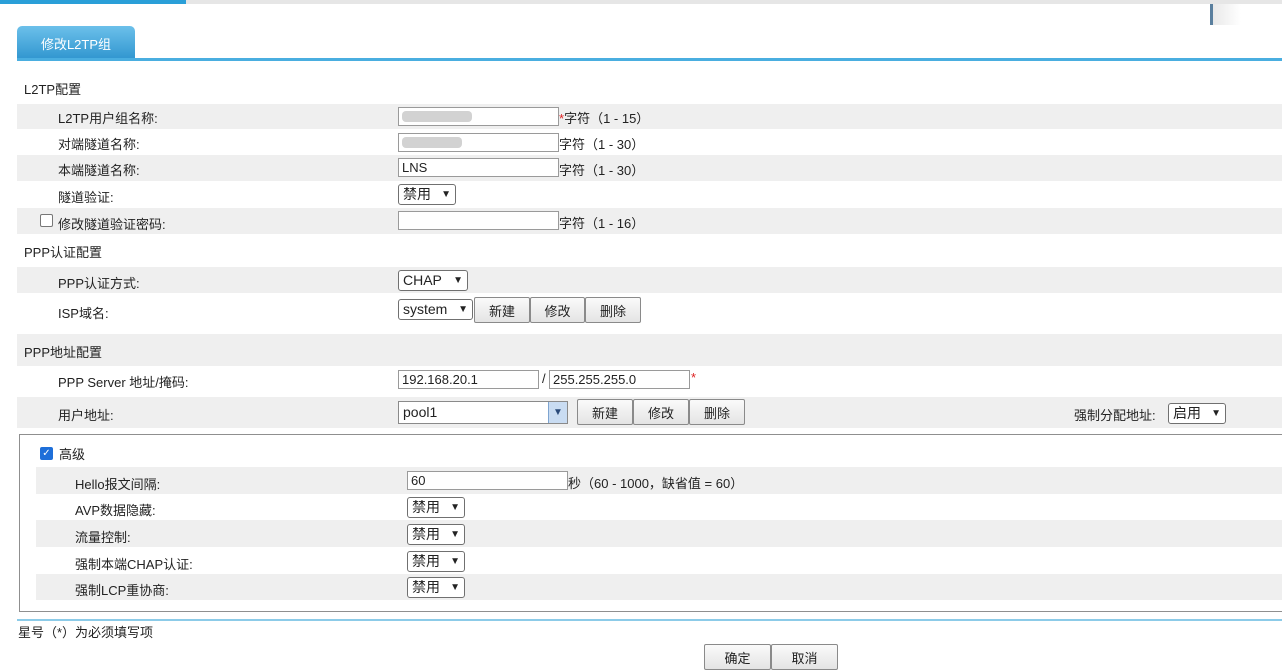 The height and width of the screenshot is (670, 1282). What do you see at coordinates (649, 280) in the screenshot?
I see `row-ppp-auth-method: PPP认证方式:` at bounding box center [649, 280].